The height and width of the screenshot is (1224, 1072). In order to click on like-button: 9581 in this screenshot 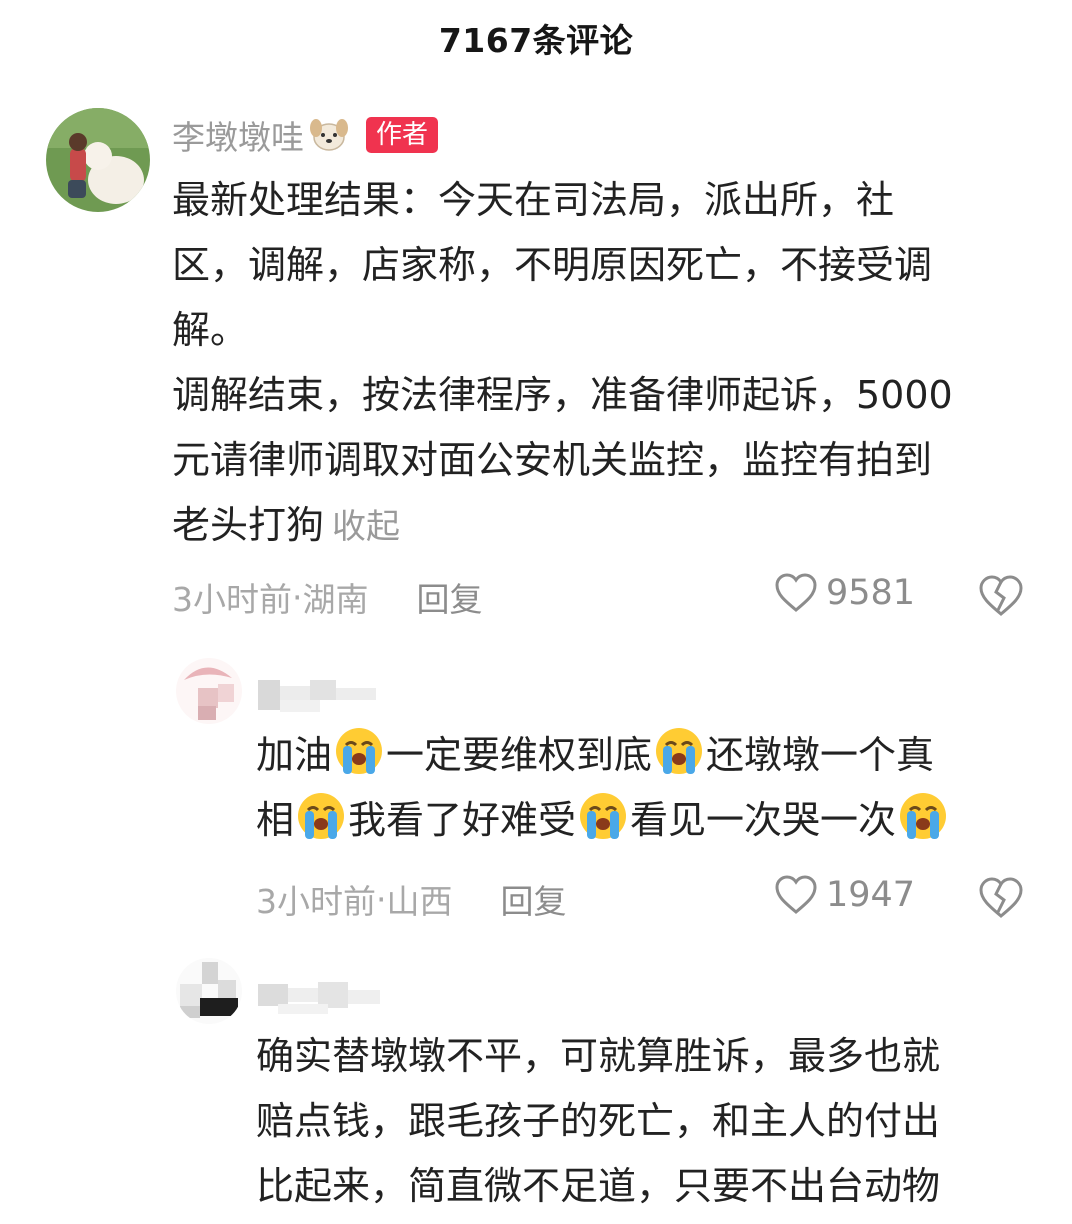, I will do `click(844, 593)`.